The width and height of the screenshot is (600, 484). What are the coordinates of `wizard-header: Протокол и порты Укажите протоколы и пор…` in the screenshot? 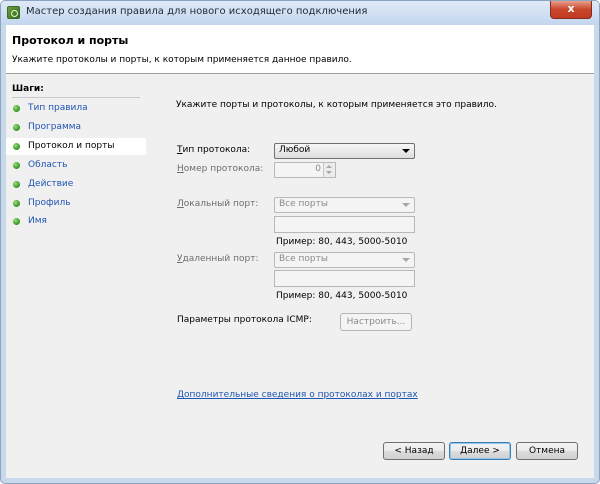 It's located at (300, 49).